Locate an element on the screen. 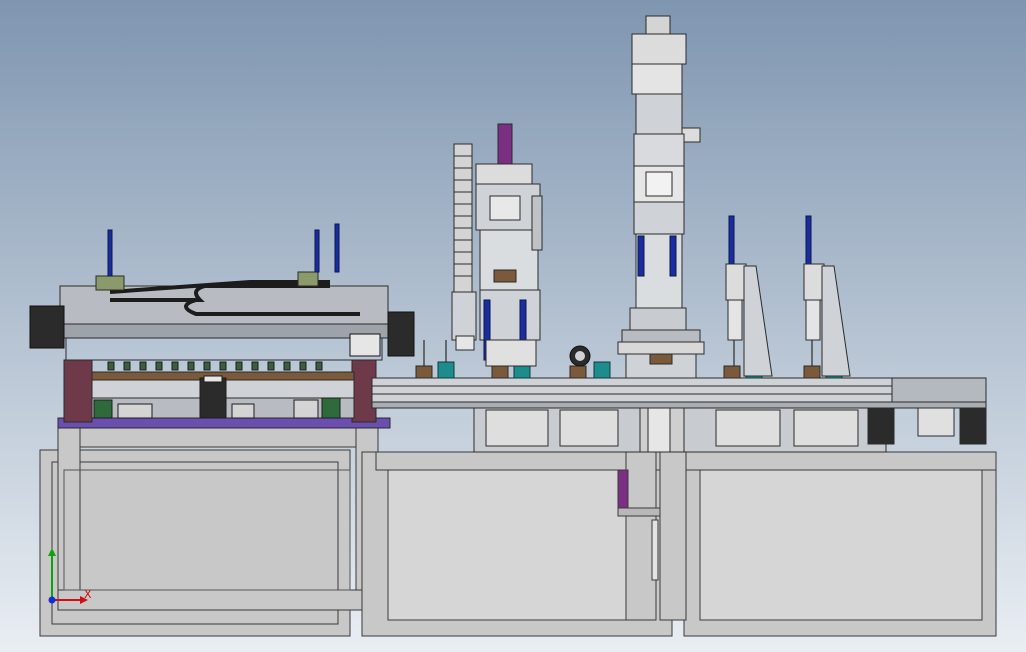 Image resolution: width=1026 pixels, height=652 pixels. station-chain-column is located at coordinates (464, 247).